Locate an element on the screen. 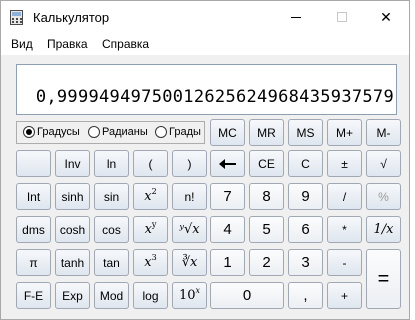 Image resolution: width=415 pixels, height=320 pixels. sqrt-button: √ is located at coordinates (383, 163).